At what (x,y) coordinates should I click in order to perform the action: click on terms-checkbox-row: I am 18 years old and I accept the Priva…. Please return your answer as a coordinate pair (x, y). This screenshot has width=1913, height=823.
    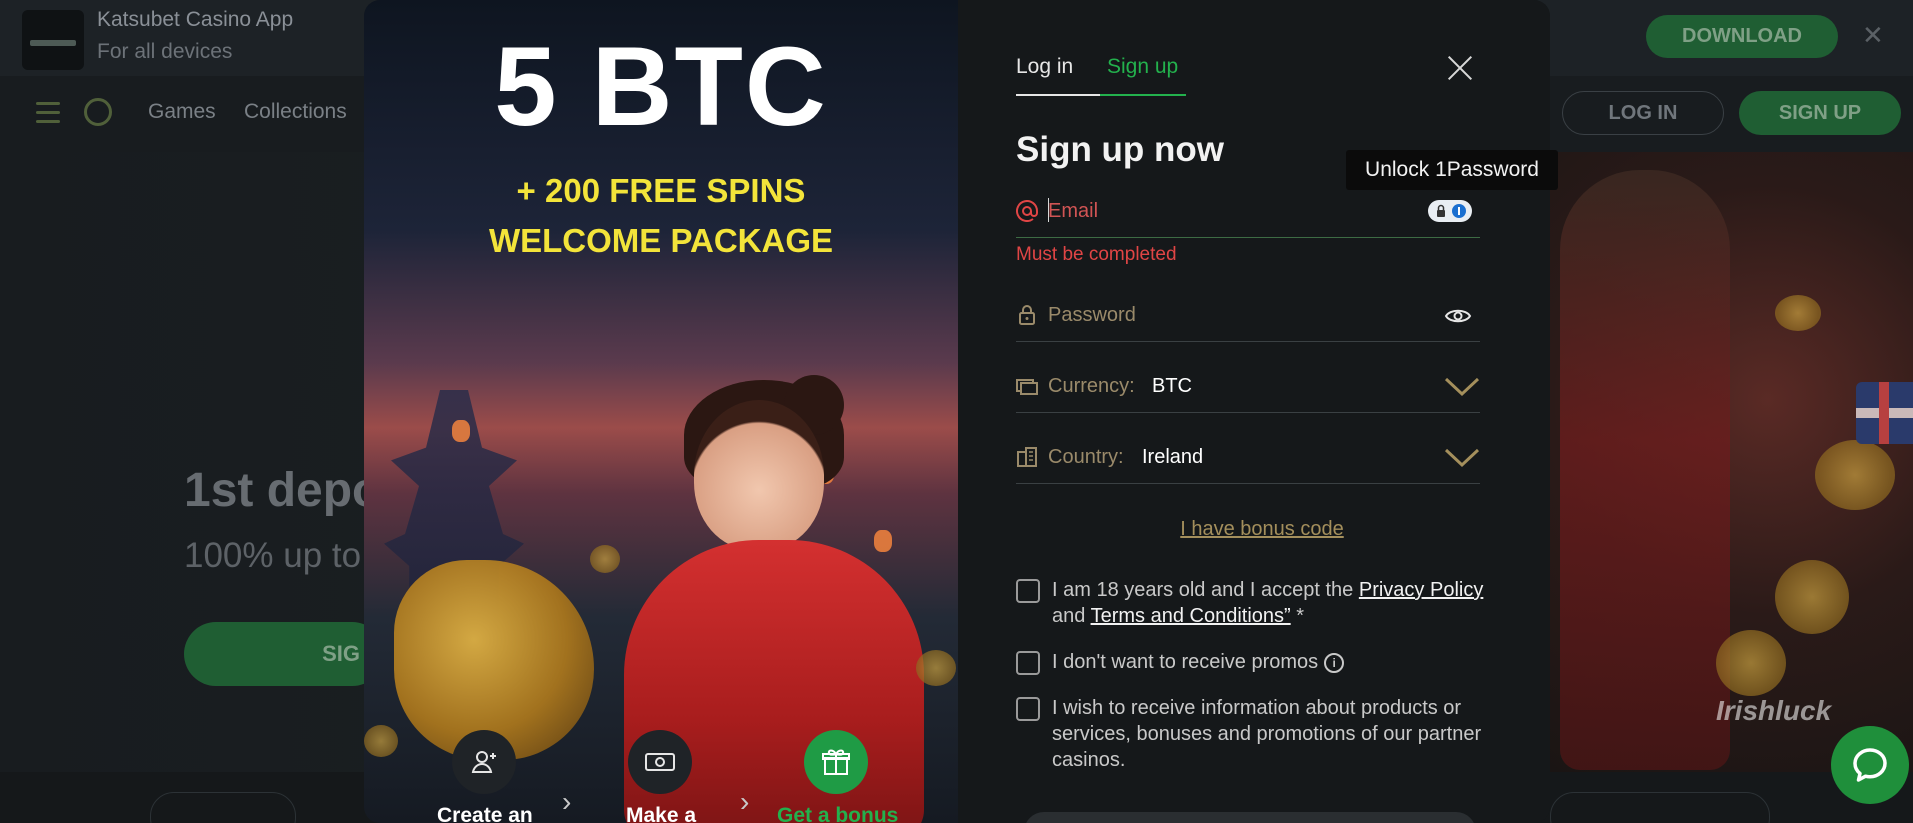
    Looking at the image, I should click on (1251, 604).